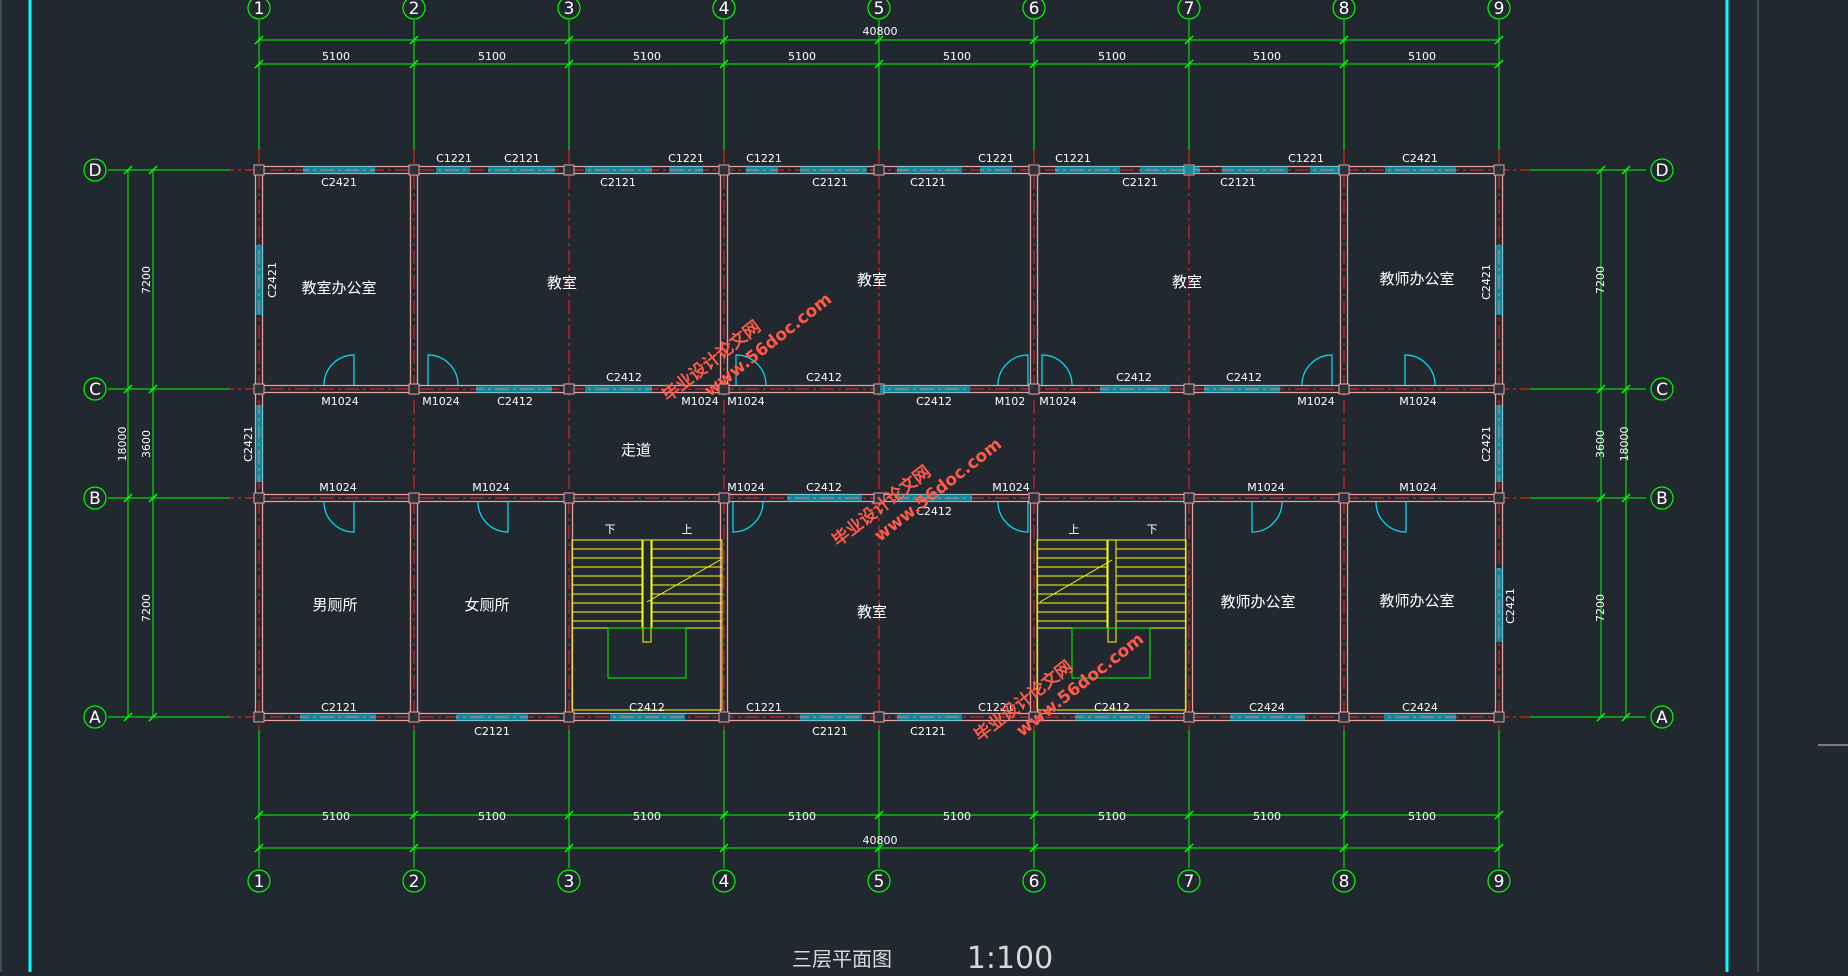 This screenshot has height=976, width=1848. What do you see at coordinates (492, 731) in the screenshot?
I see `label-C2121-a2: C2121` at bounding box center [492, 731].